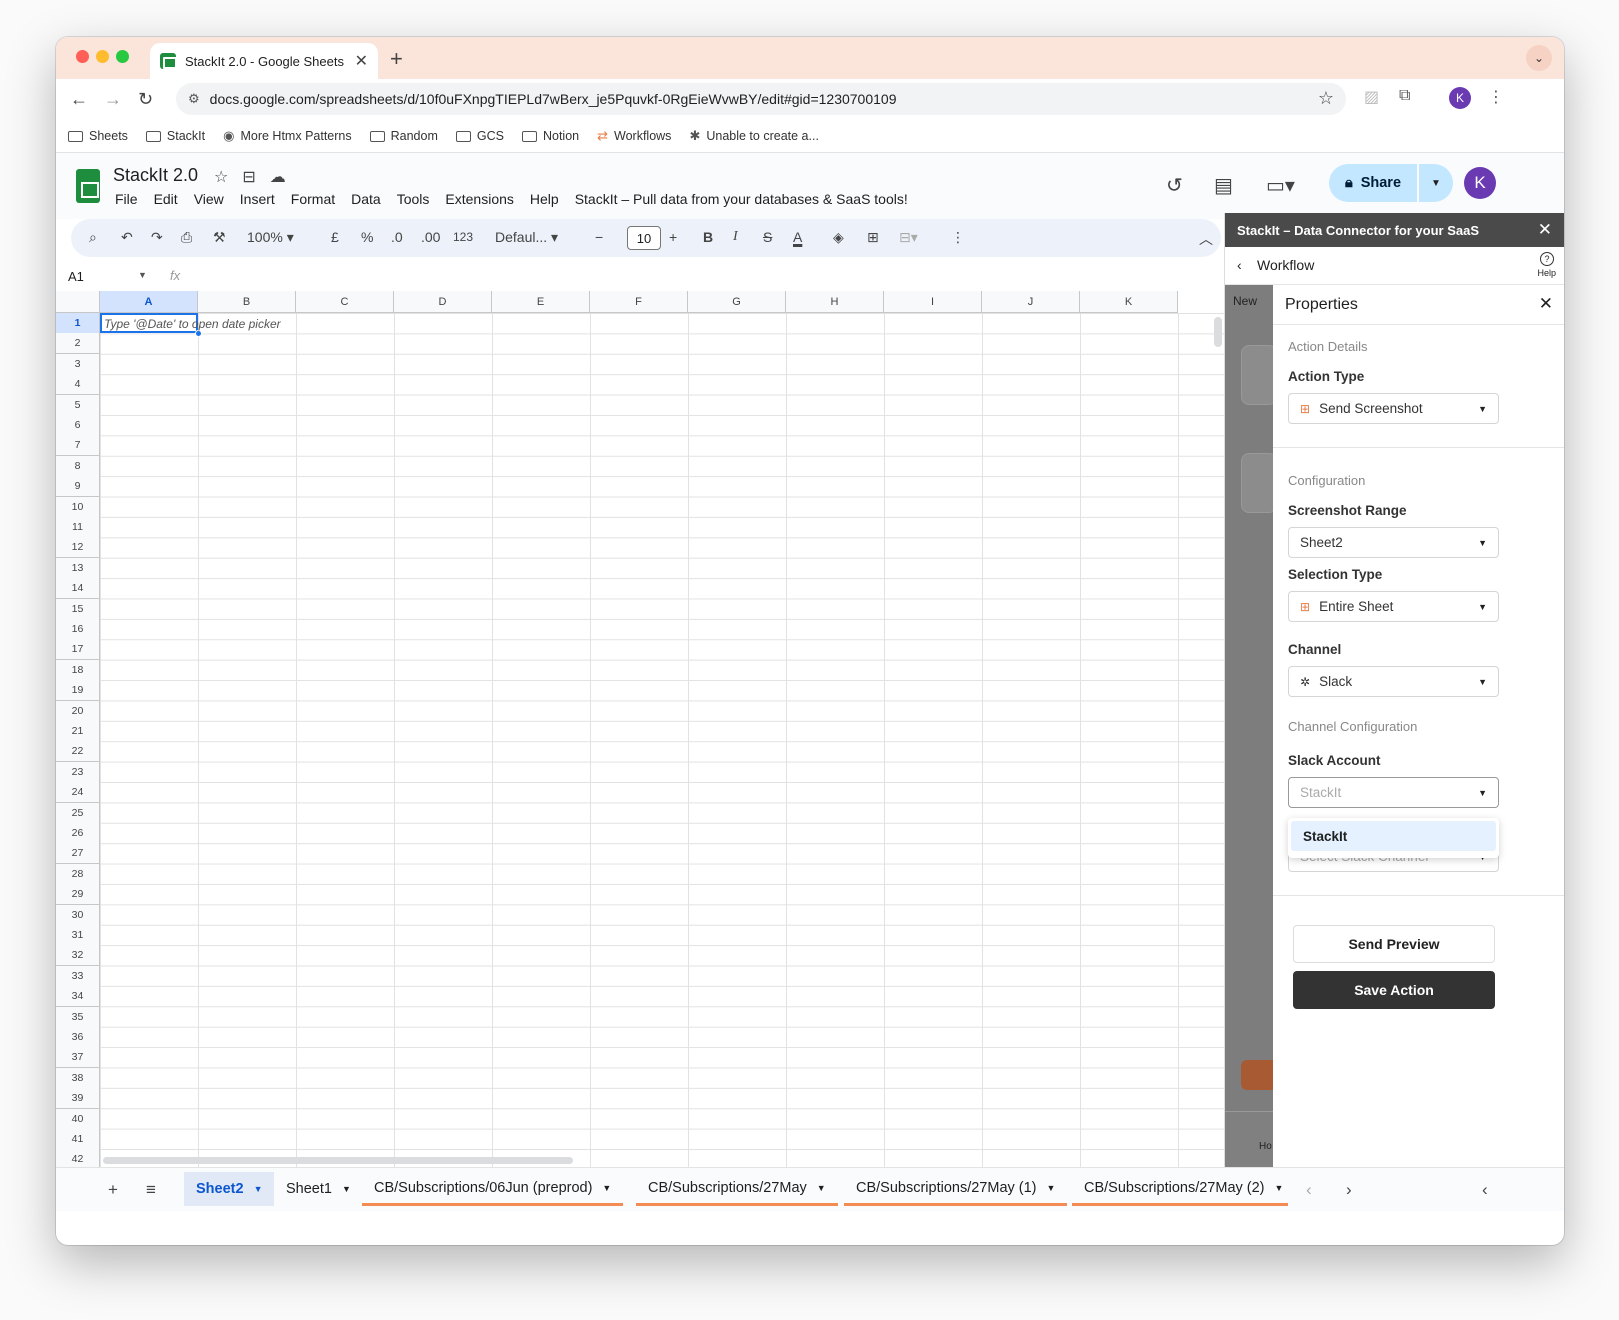 This screenshot has height=1320, width=1619. I want to click on row-header: 41, so click(78, 1139).